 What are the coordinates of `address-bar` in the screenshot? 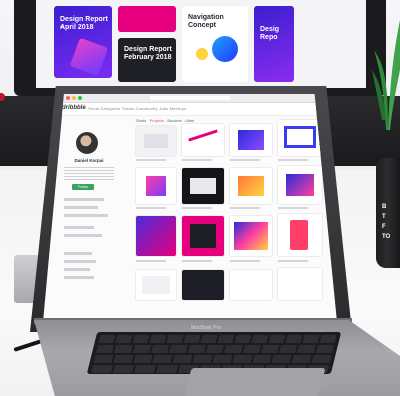 It's located at (190, 98).